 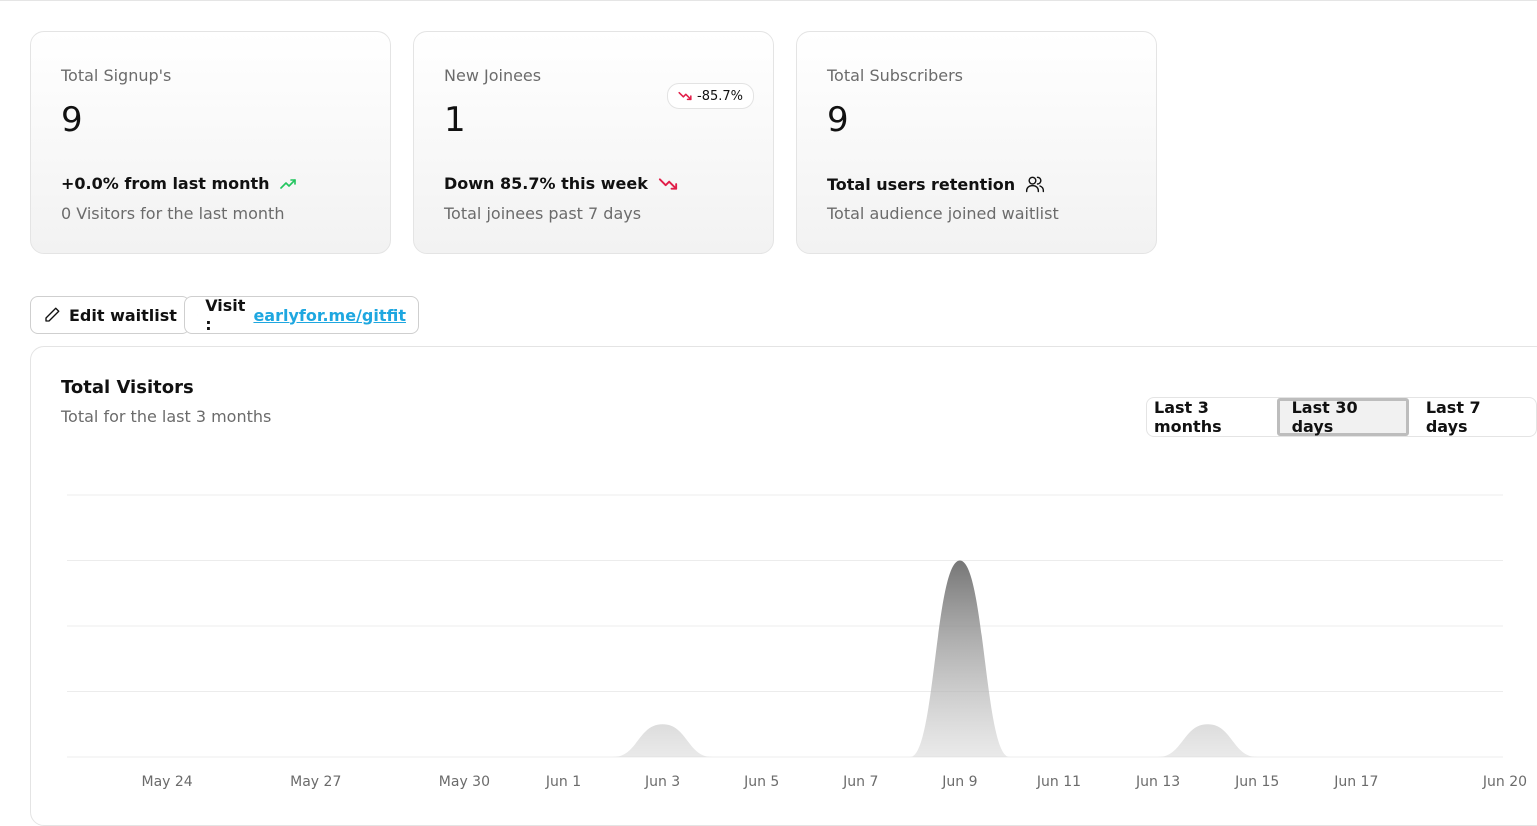 What do you see at coordinates (1157, 782) in the screenshot?
I see `x-tick-label: Jun 13` at bounding box center [1157, 782].